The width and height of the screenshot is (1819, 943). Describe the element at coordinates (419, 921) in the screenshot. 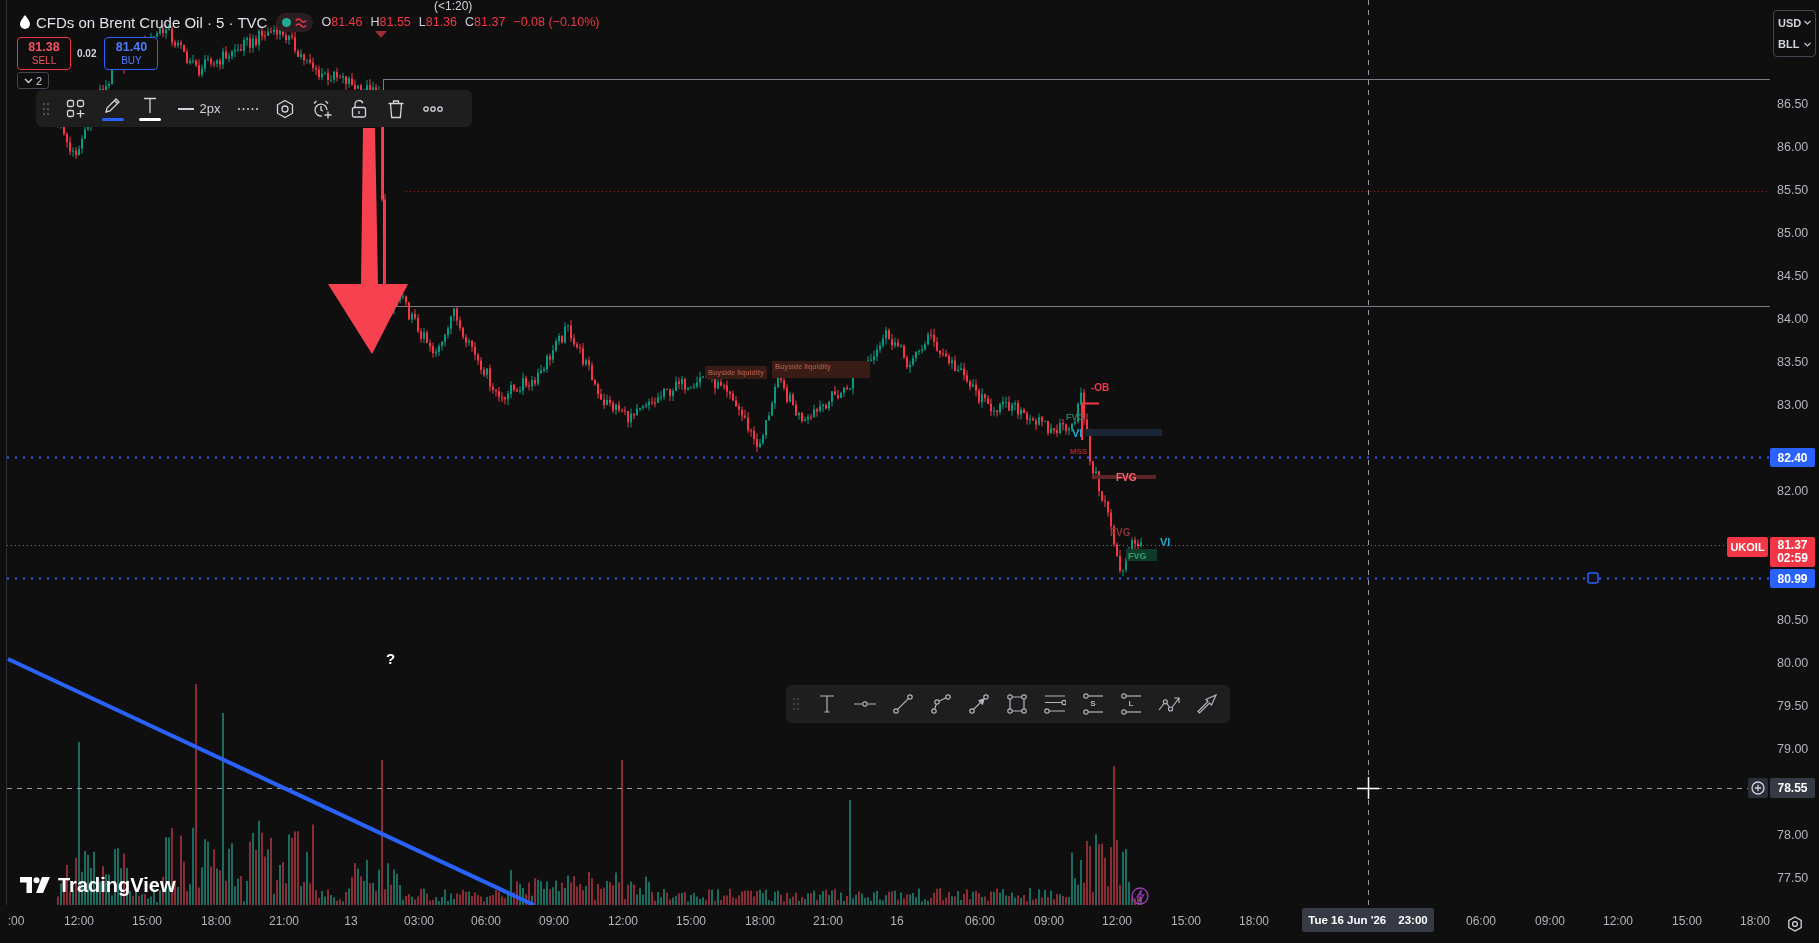

I see `time-axis-label: 03:00` at that location.